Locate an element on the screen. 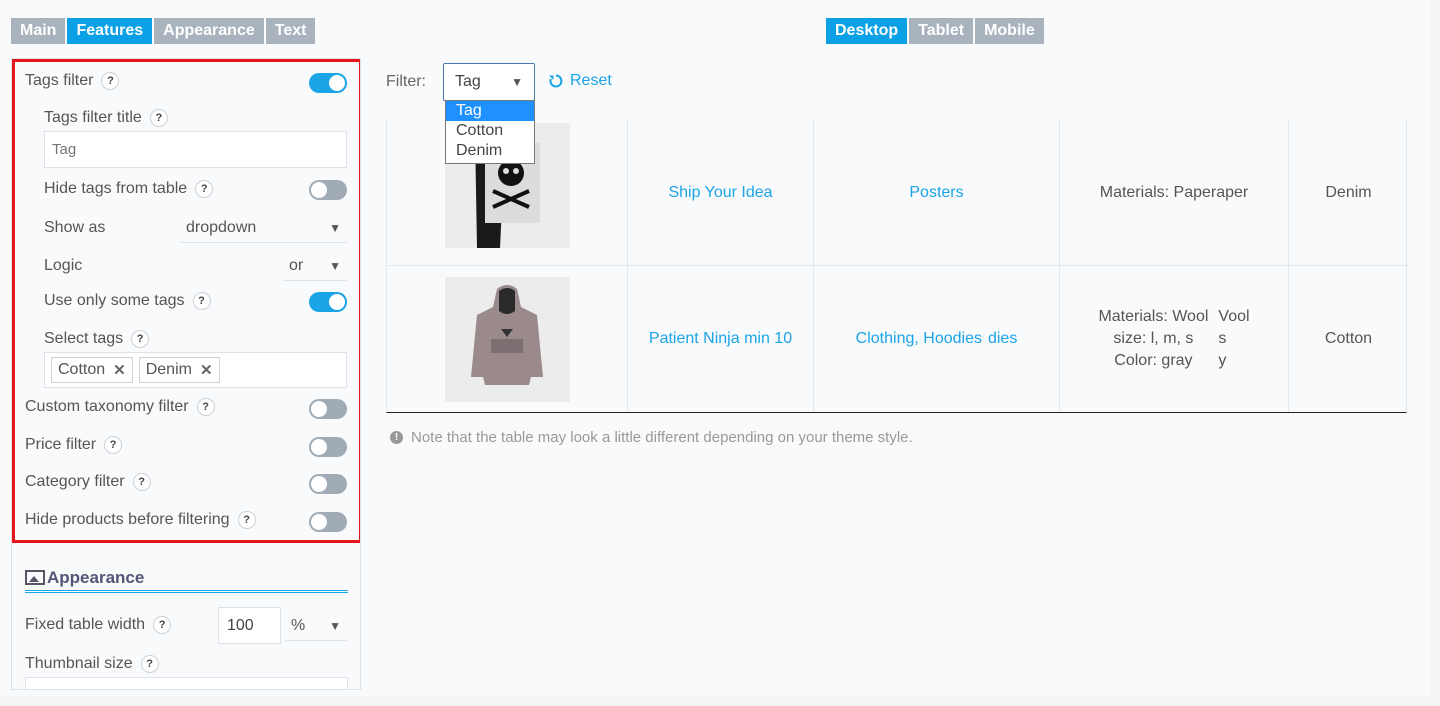 The height and width of the screenshot is (706, 1440). custom-taxonomy-toggle is located at coordinates (328, 409).